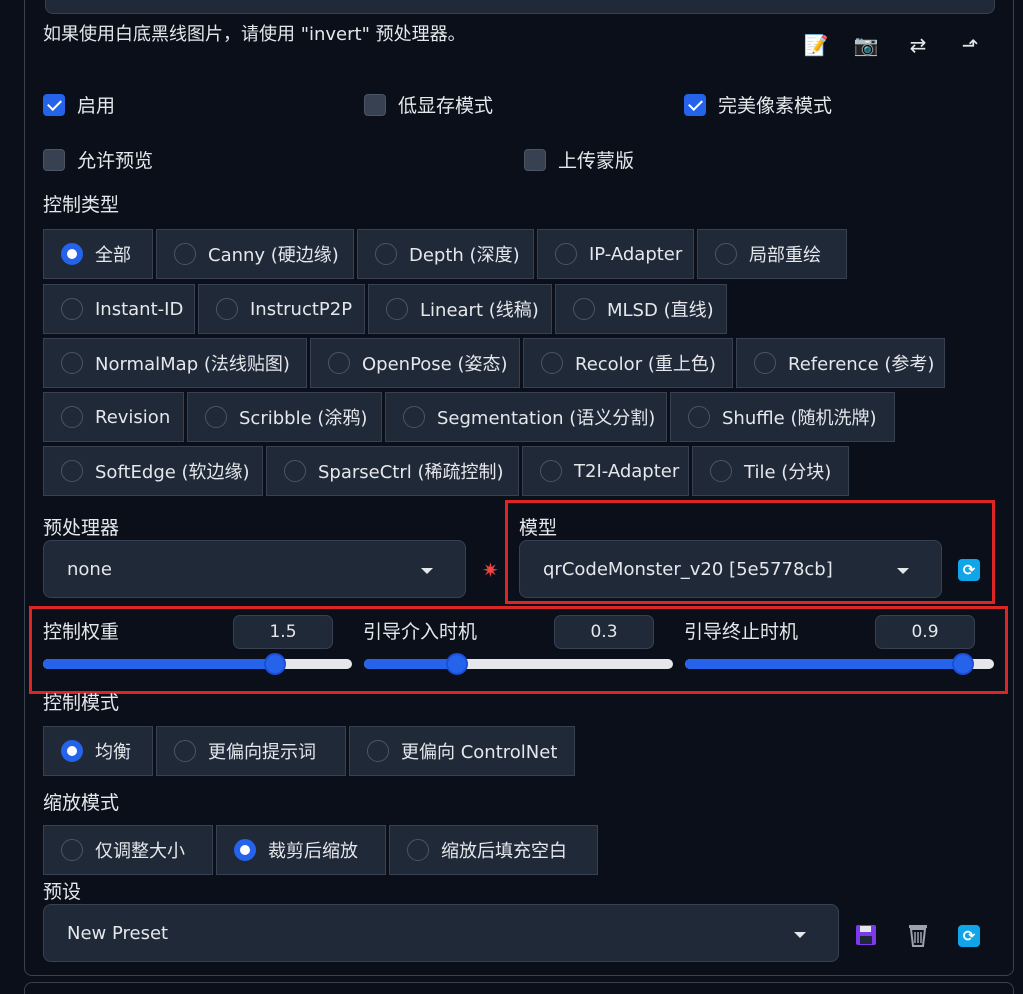 This screenshot has width=1023, height=994. I want to click on control-type-option: Segmentation (语义分割), so click(526, 417).